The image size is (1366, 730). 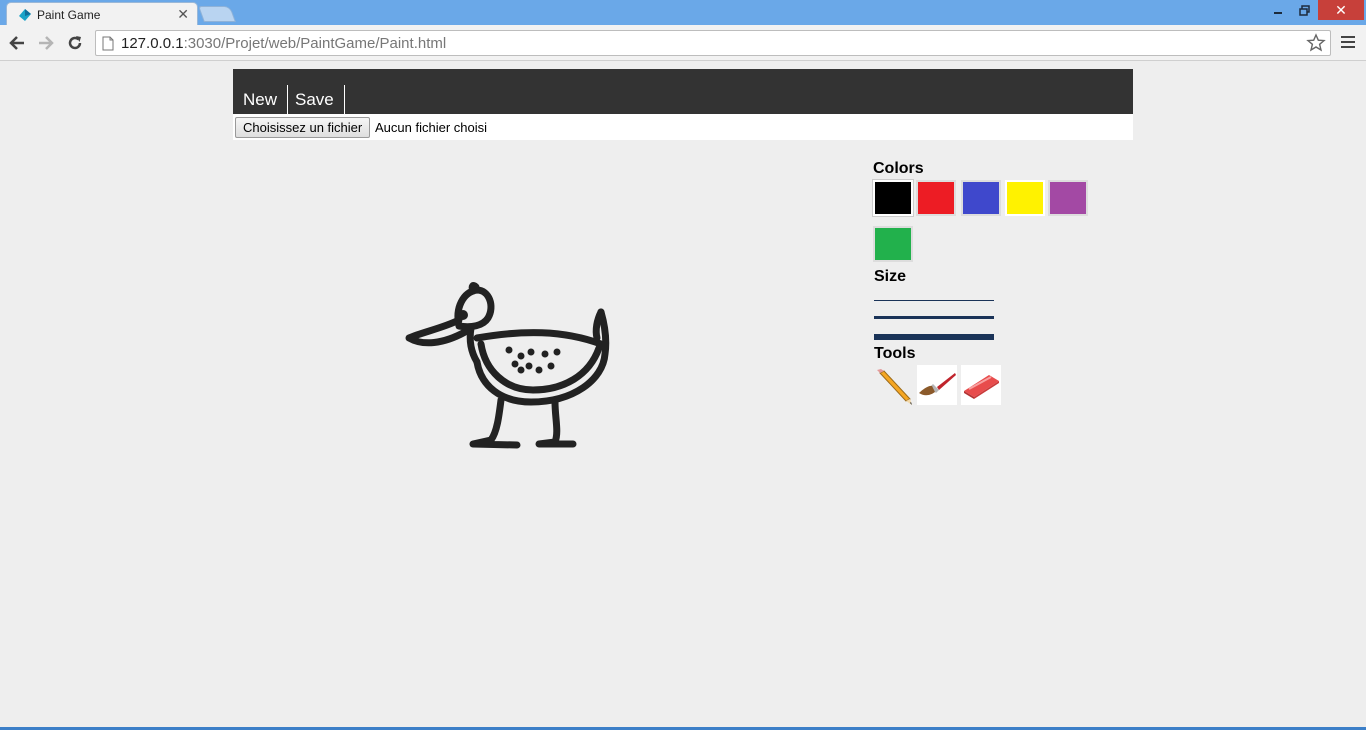 I want to click on brush-icon, so click(x=937, y=384).